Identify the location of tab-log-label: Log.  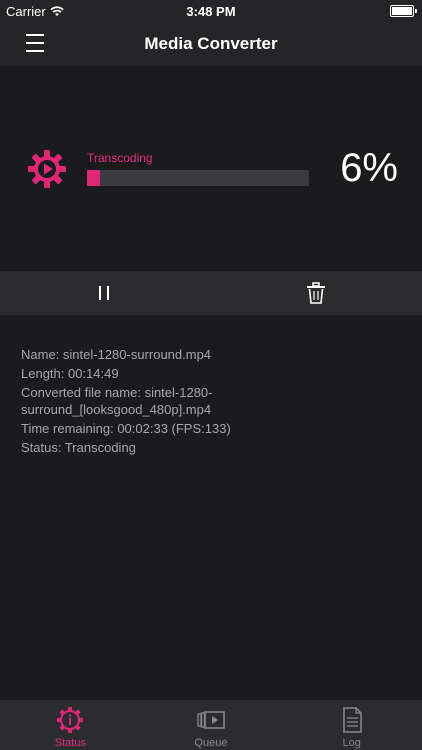
(351, 743).